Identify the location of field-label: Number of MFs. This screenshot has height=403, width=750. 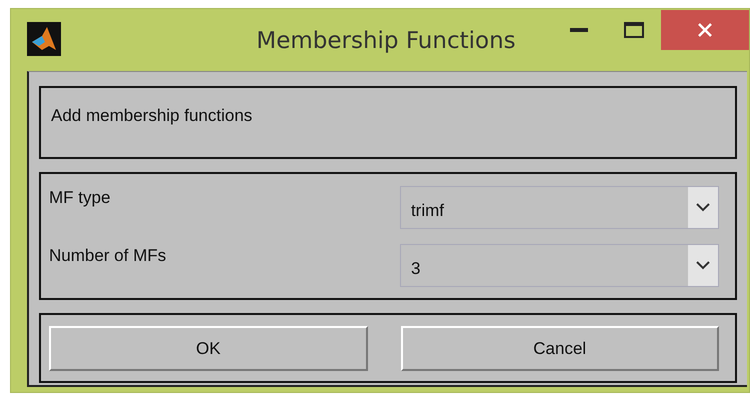
(108, 255).